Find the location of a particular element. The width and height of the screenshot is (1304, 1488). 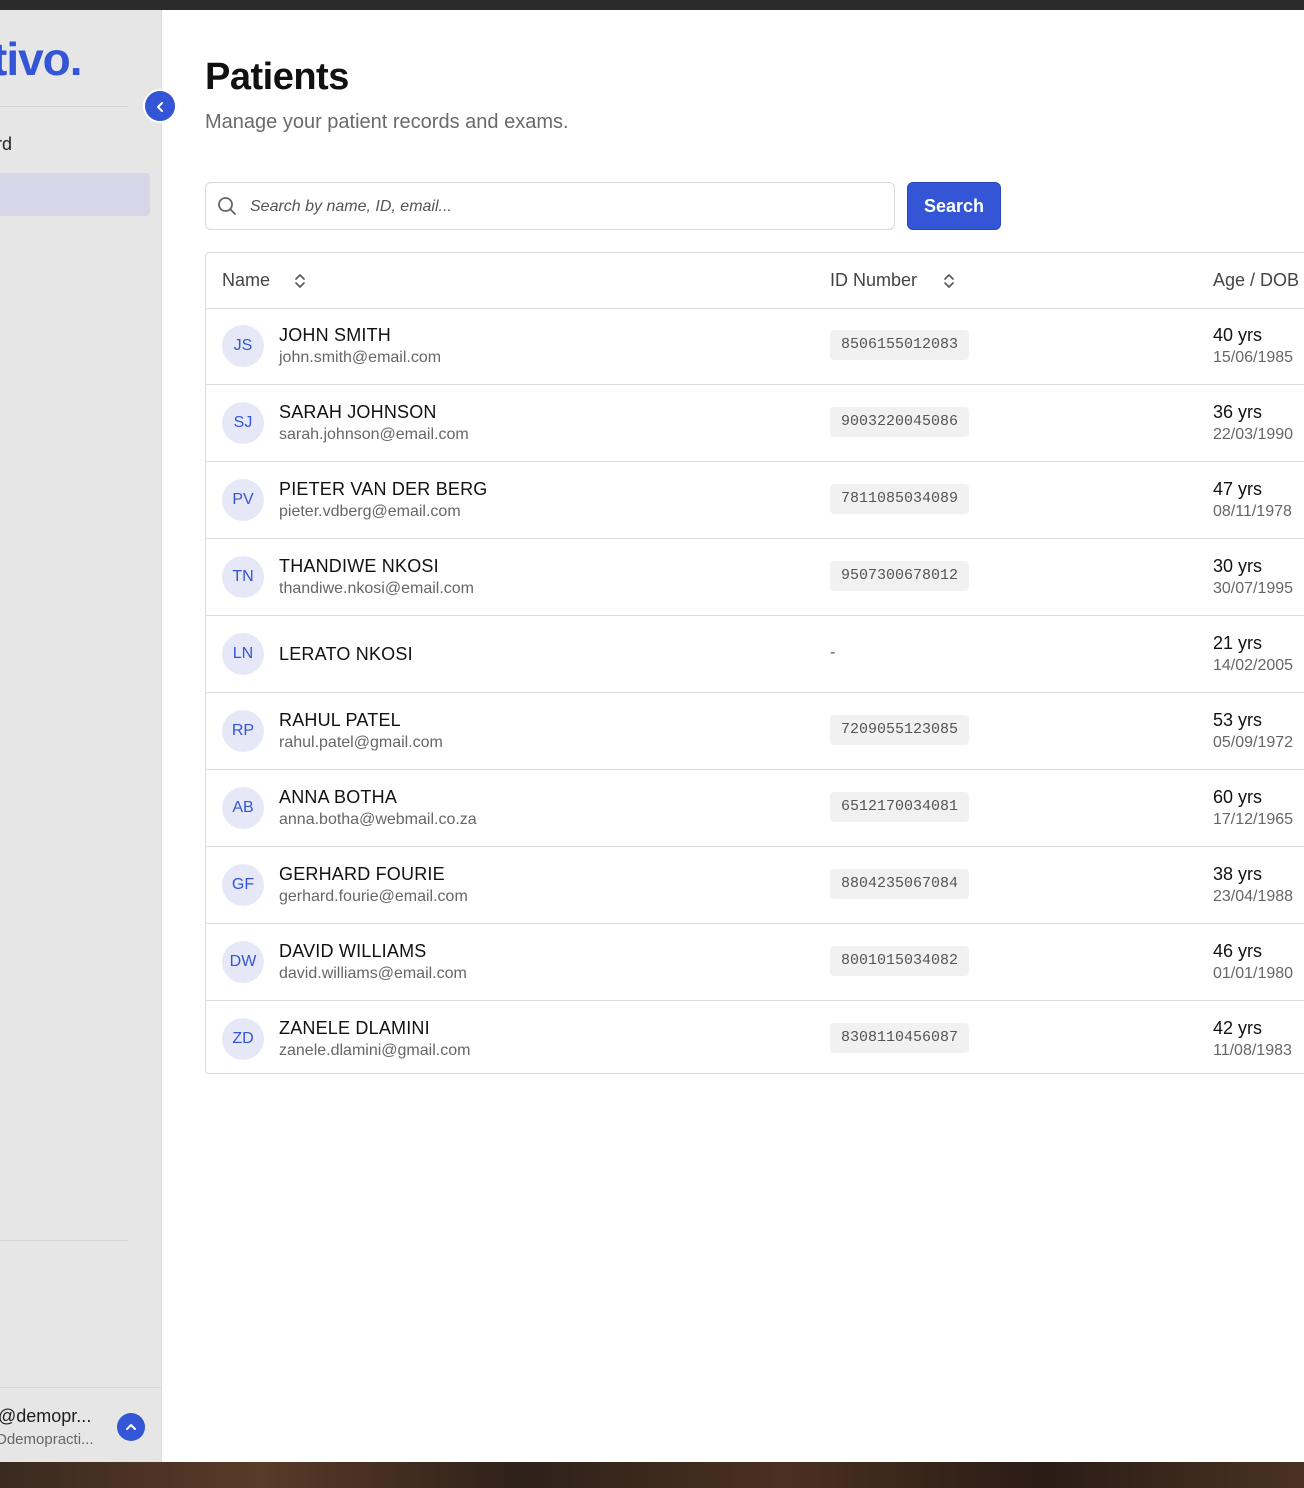

avatar: TN is located at coordinates (243, 577).